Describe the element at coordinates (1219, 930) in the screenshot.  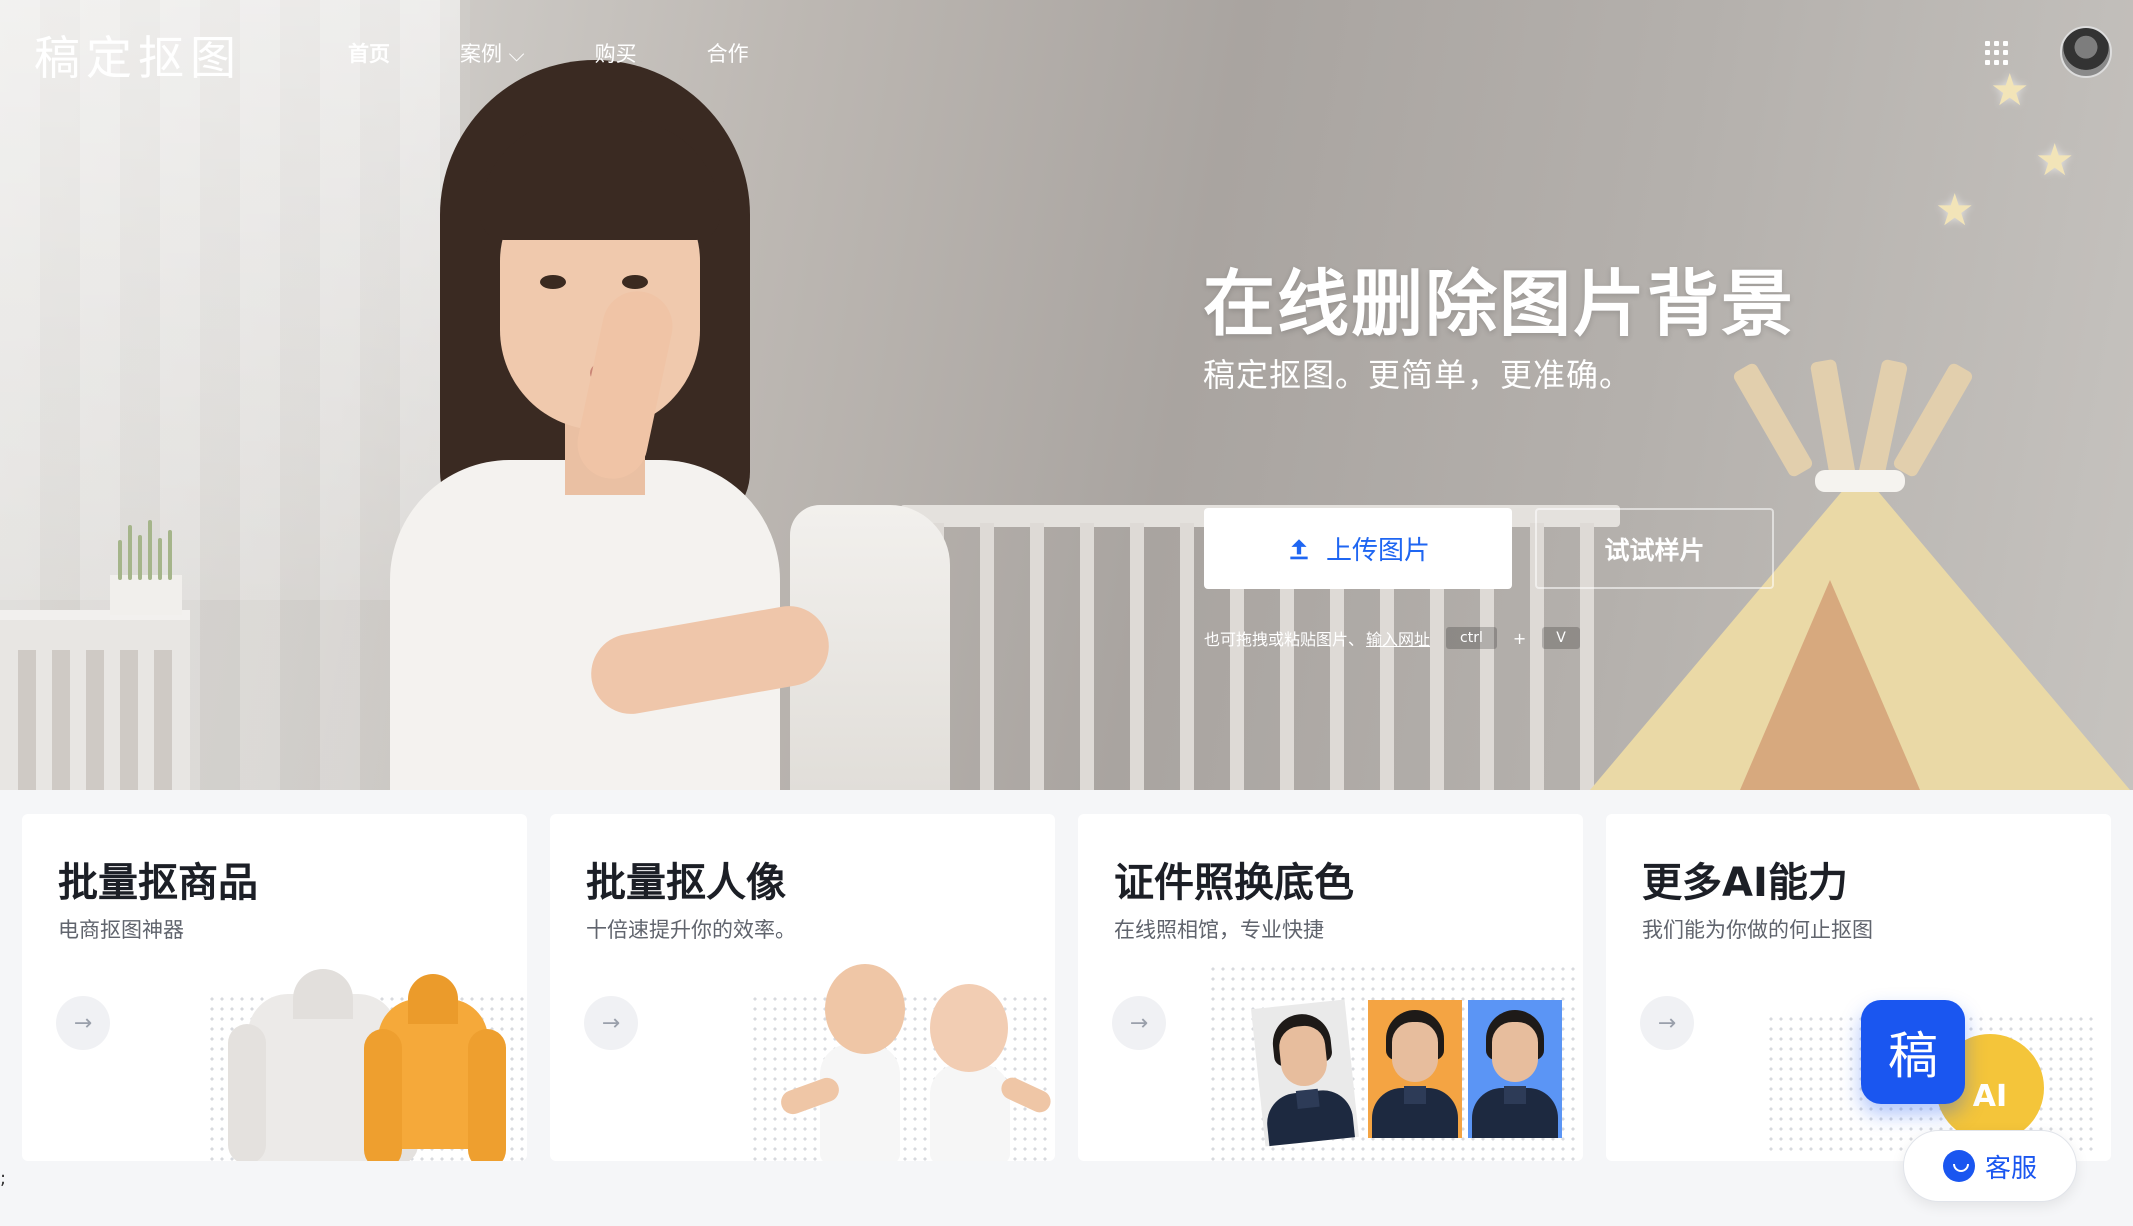
I see `card-desc: 在线照相馆，专业快捷` at that location.